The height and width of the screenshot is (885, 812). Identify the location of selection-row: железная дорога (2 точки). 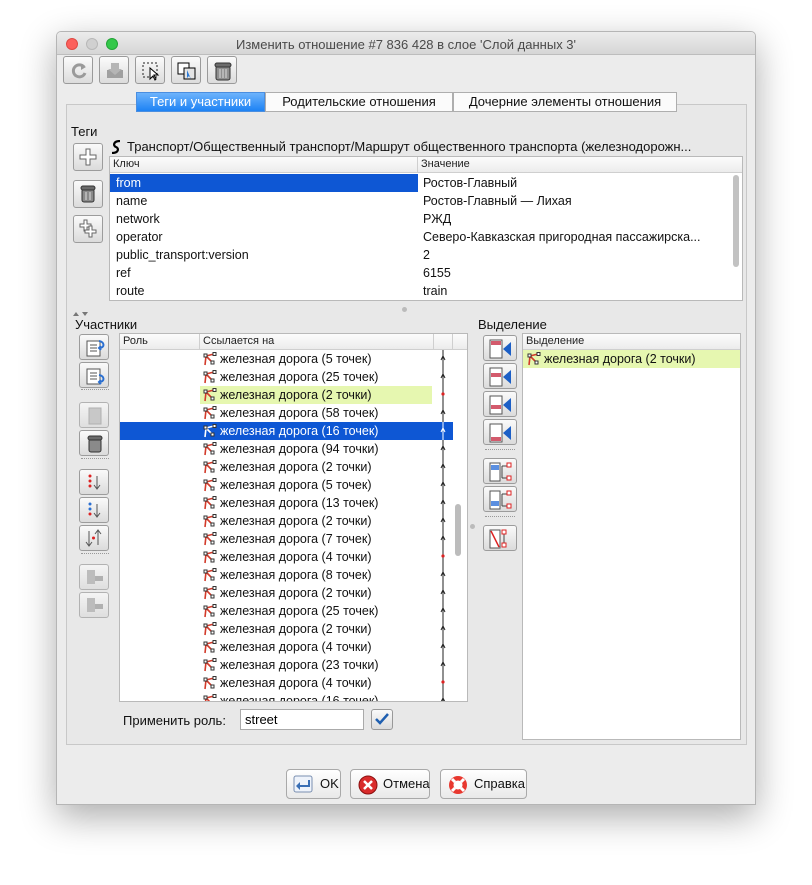
(631, 359).